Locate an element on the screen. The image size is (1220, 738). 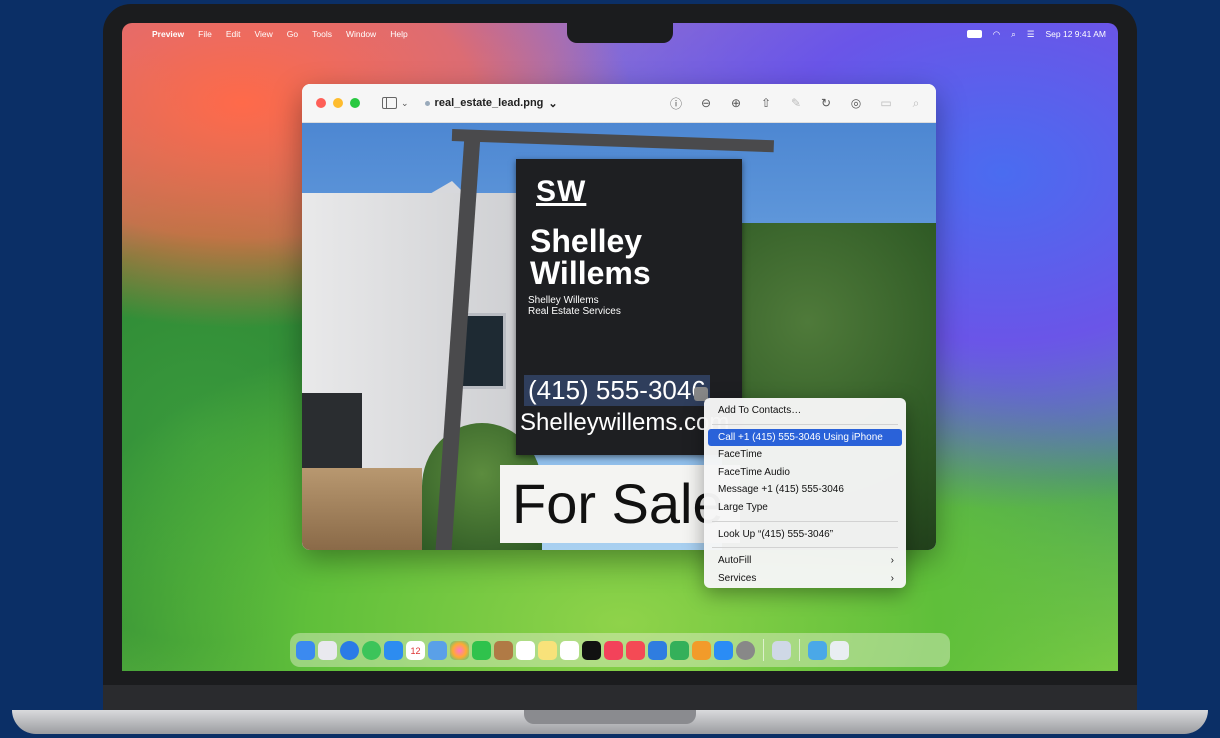
highlight-icon: ◎ is located at coordinates (856, 103).